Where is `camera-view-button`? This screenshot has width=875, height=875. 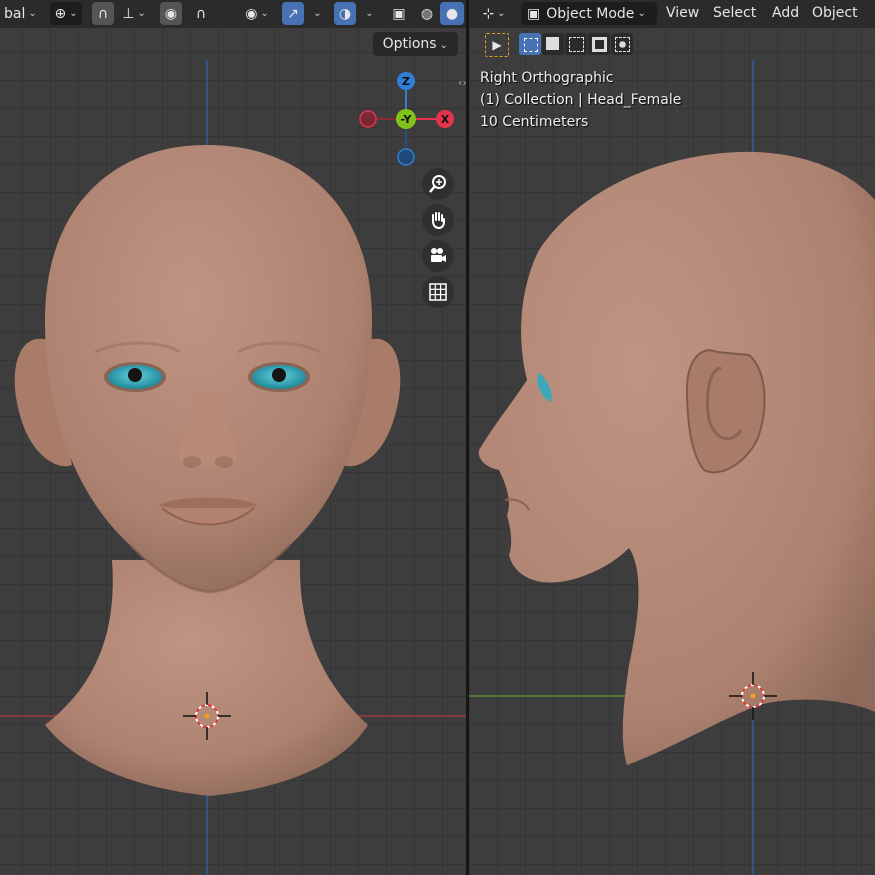
camera-view-button is located at coordinates (438, 256).